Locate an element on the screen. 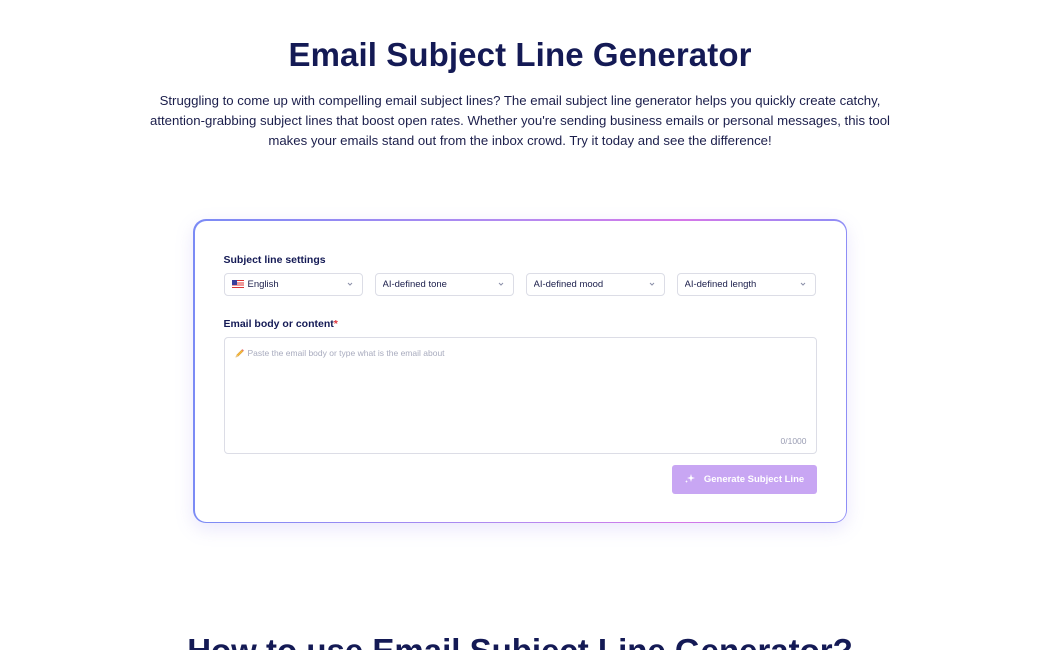  language-select: English is located at coordinates (293, 284).